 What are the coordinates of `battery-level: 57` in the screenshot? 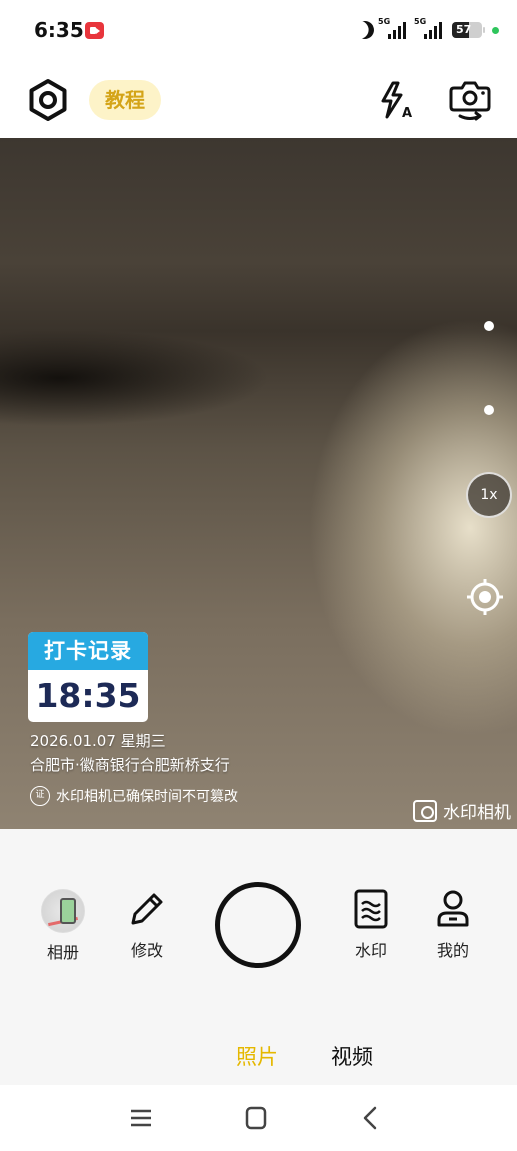 It's located at (464, 29).